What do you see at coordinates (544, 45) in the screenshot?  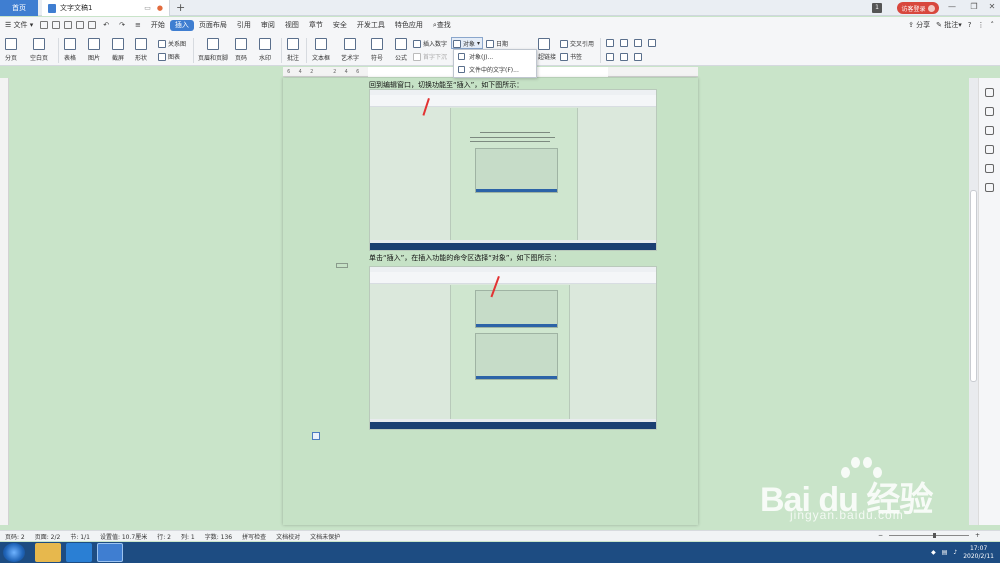 I see `hyperlink-icon-button` at bounding box center [544, 45].